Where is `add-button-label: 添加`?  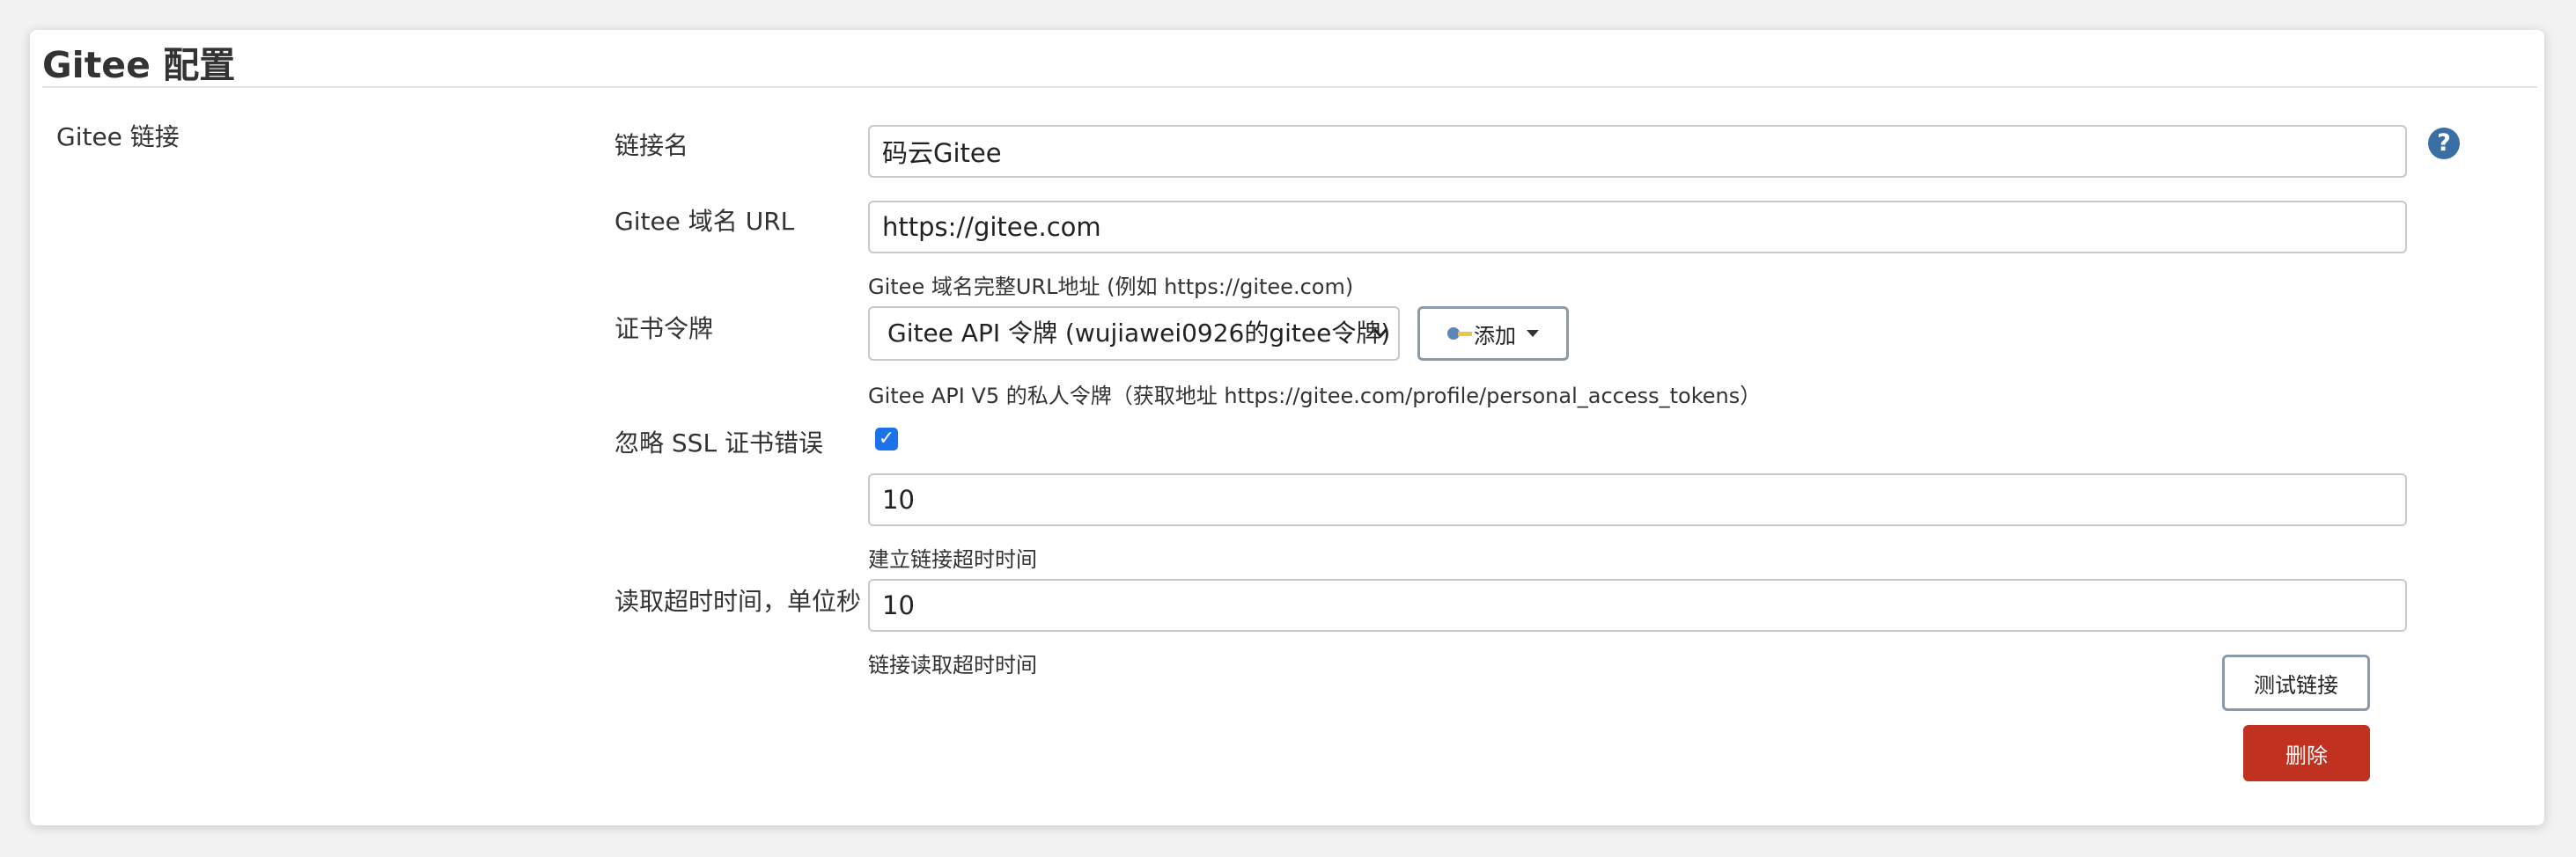 add-button-label: 添加 is located at coordinates (1495, 335).